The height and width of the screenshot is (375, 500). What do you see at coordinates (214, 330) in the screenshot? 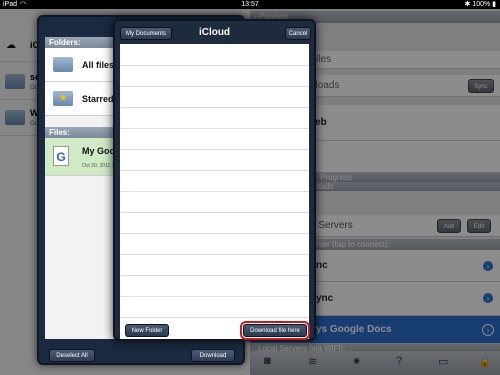
I see `icloud-footer: New Folder Download file here` at bounding box center [214, 330].